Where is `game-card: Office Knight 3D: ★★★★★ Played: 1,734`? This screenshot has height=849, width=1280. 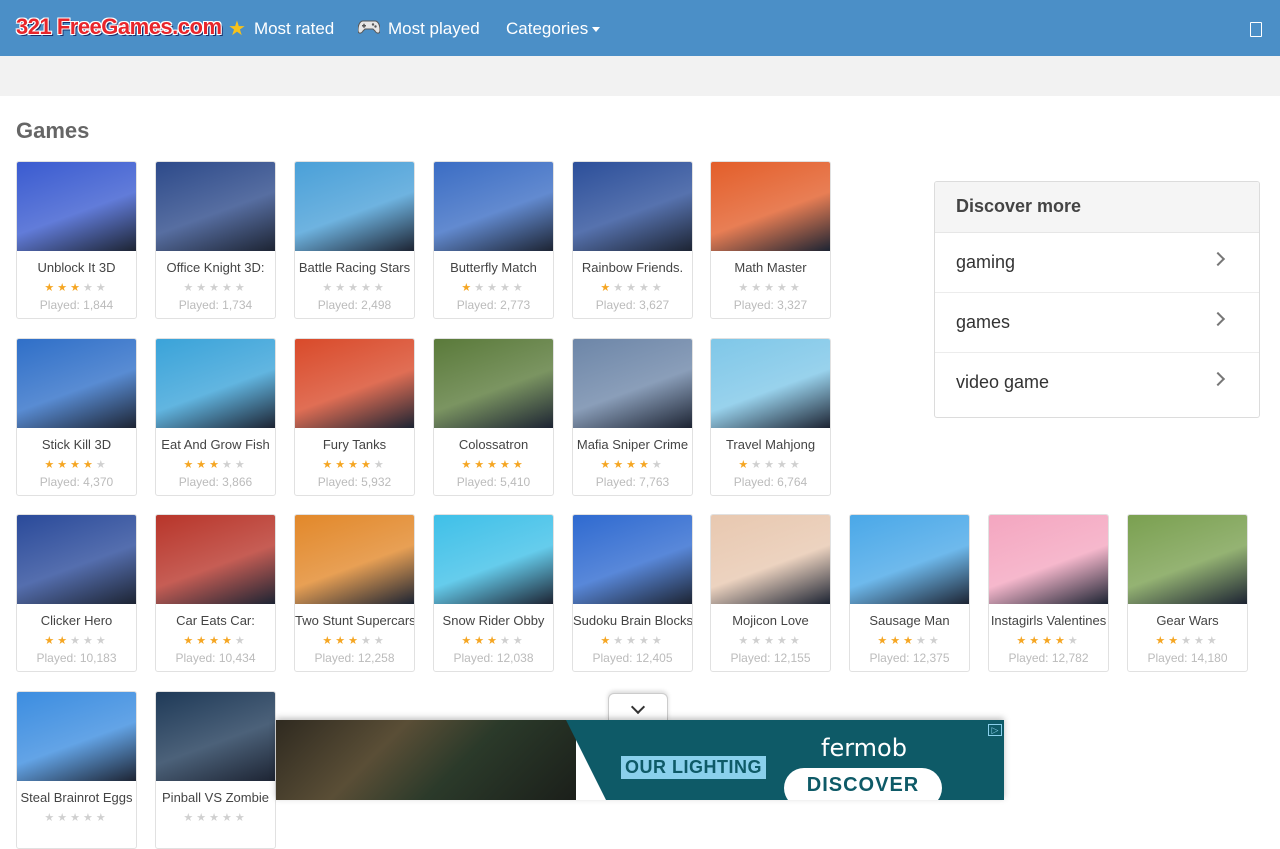
game-card: Office Knight 3D: ★★★★★ Played: 1,734 is located at coordinates (215, 240).